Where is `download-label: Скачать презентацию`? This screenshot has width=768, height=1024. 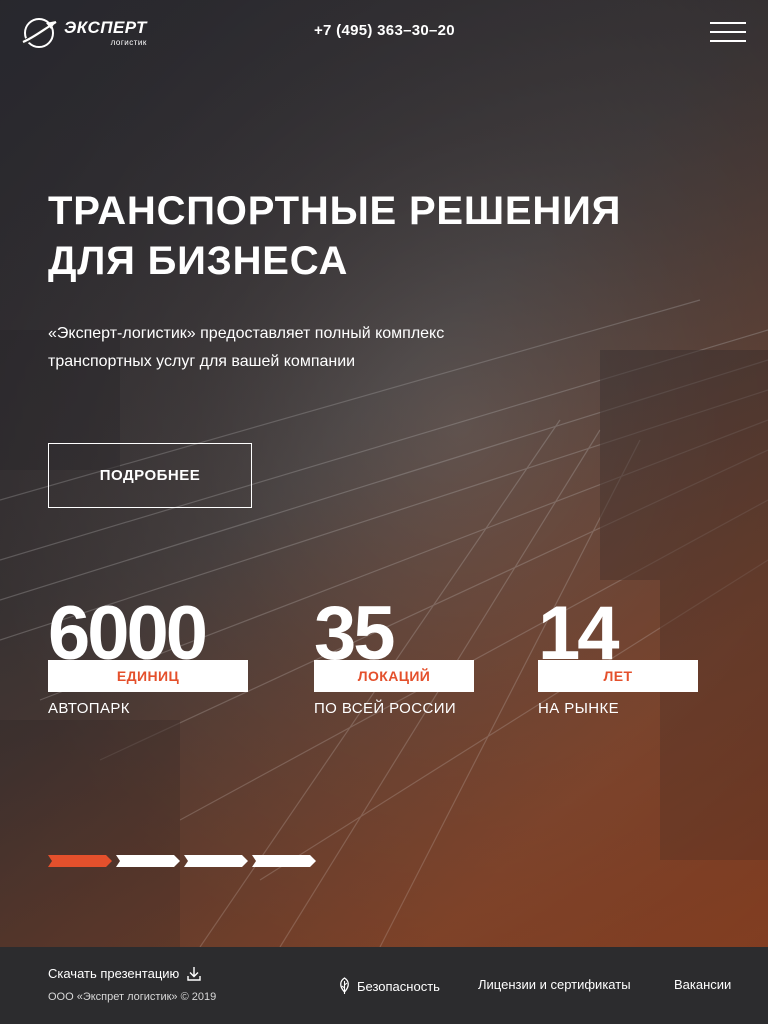 download-label: Скачать презентацию is located at coordinates (114, 973).